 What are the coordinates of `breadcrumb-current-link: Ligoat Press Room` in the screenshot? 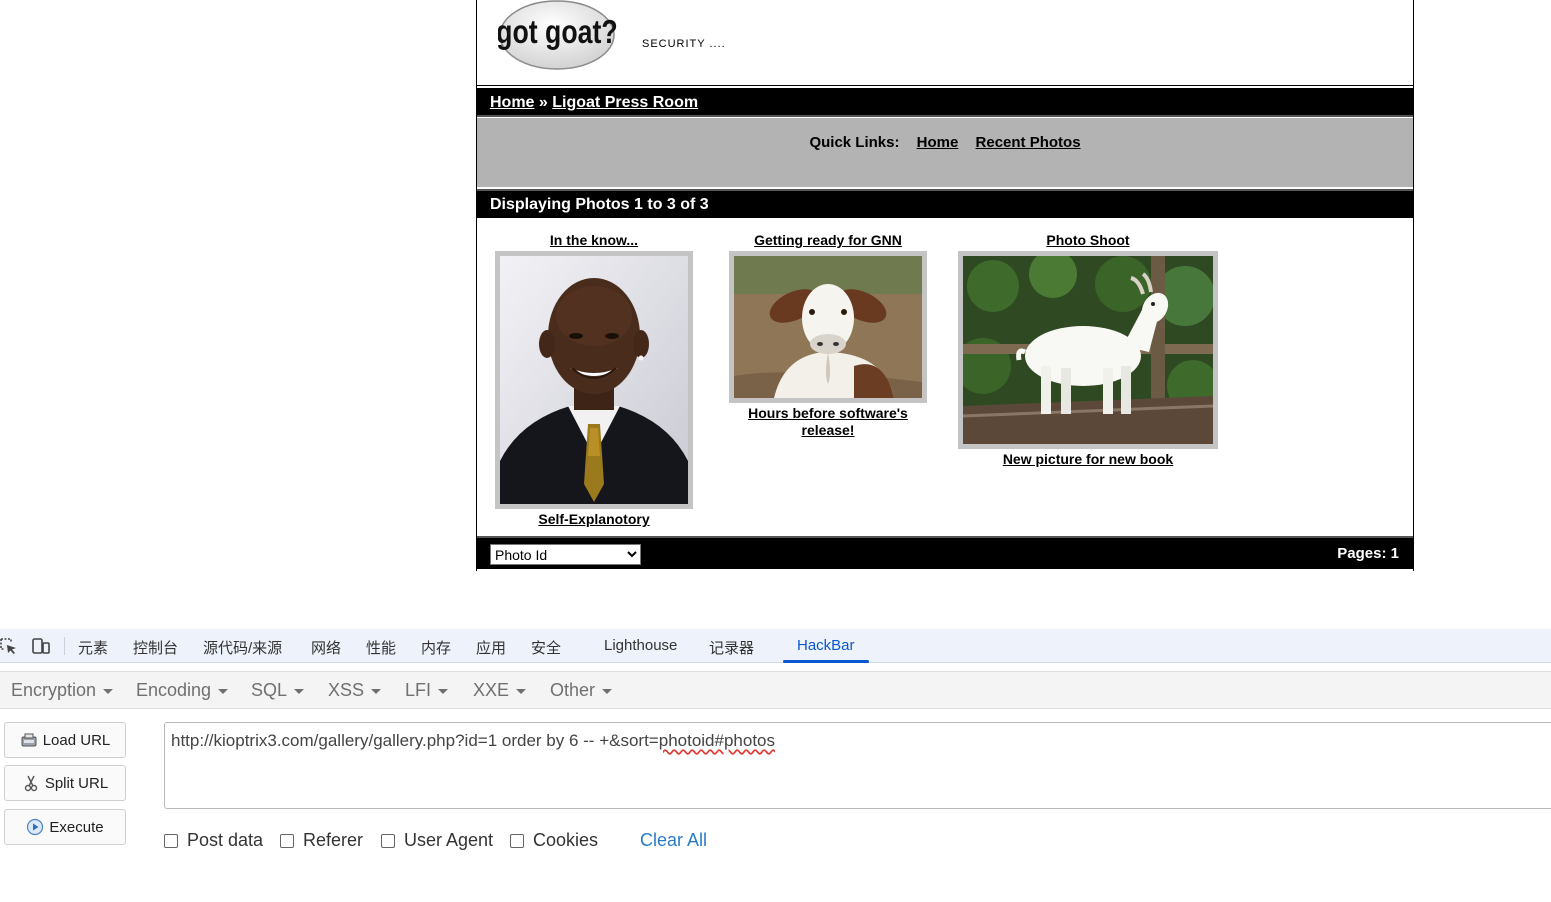 It's located at (625, 102).